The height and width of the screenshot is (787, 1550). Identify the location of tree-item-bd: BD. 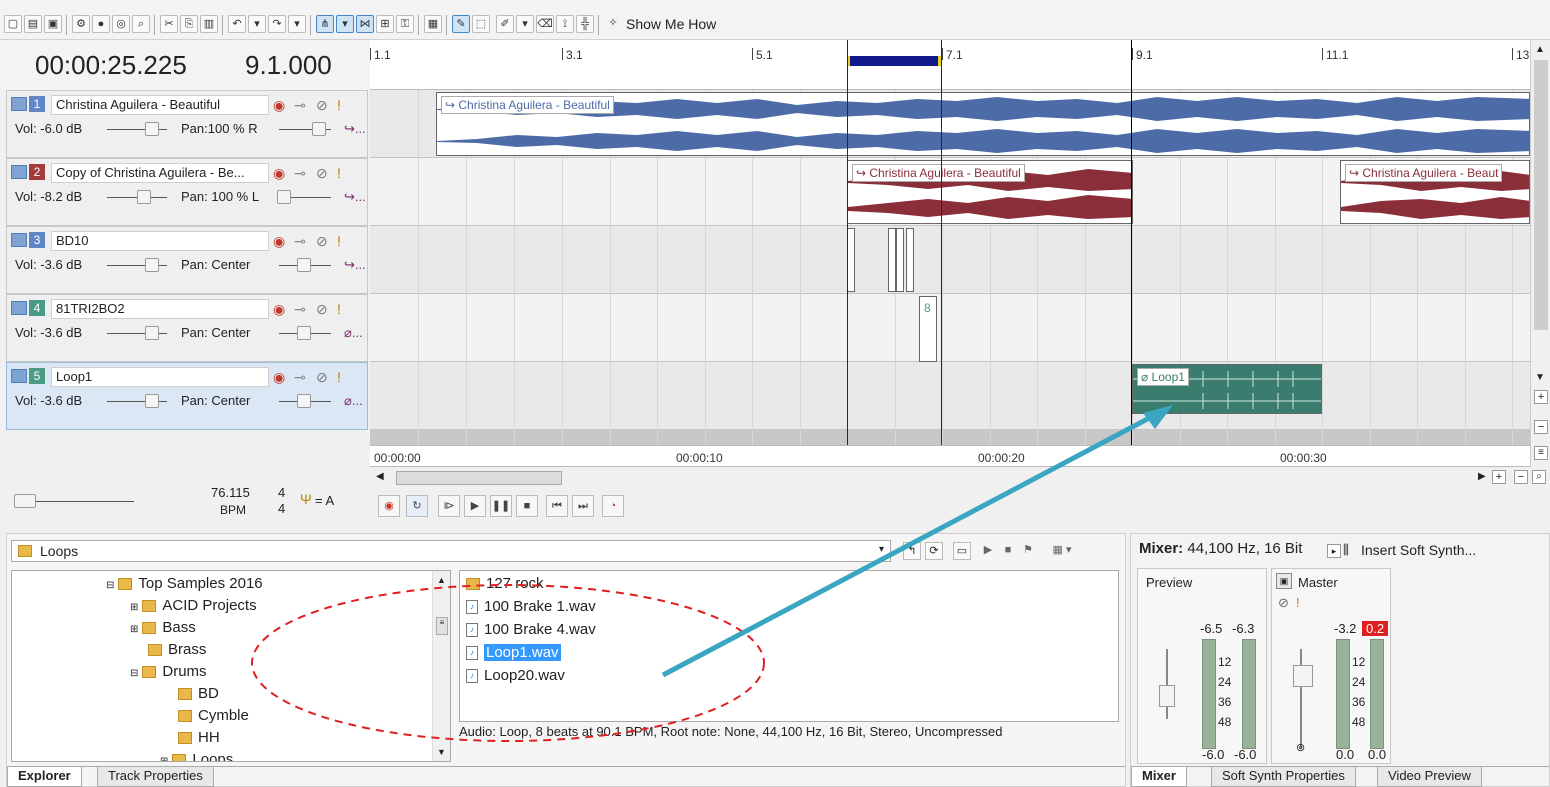
(198, 693).